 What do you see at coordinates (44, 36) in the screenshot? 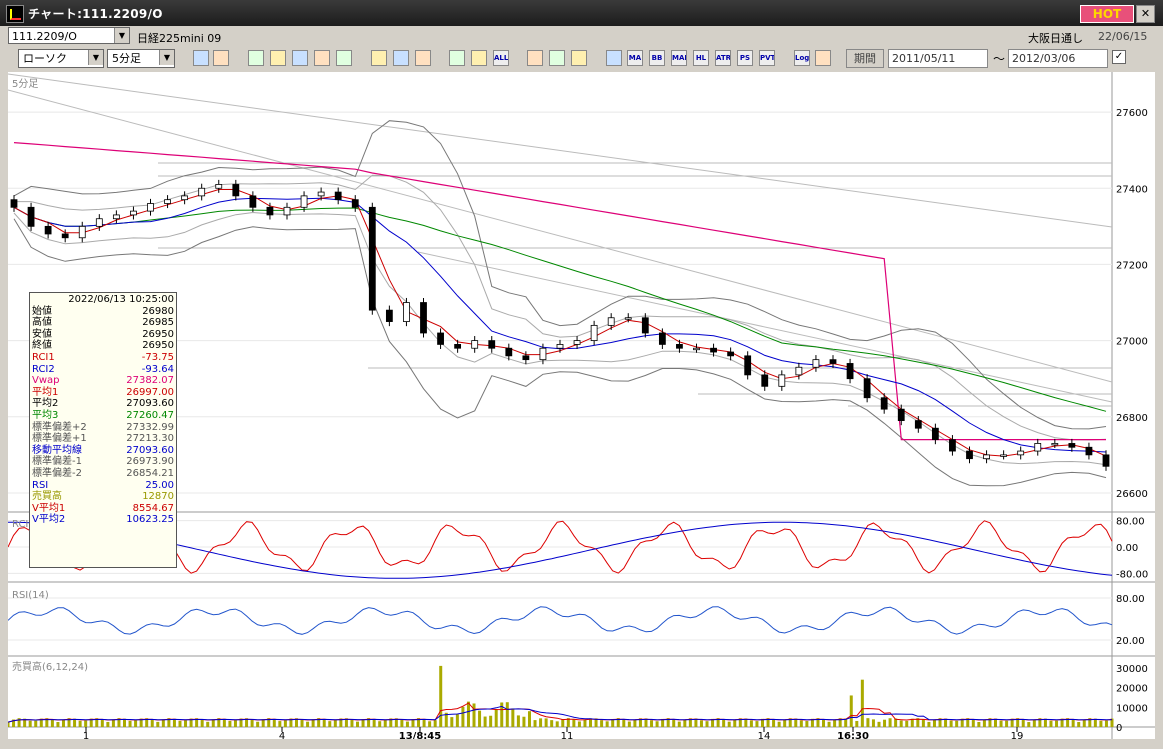
I see `symbol-code: 111.2209/O` at bounding box center [44, 36].